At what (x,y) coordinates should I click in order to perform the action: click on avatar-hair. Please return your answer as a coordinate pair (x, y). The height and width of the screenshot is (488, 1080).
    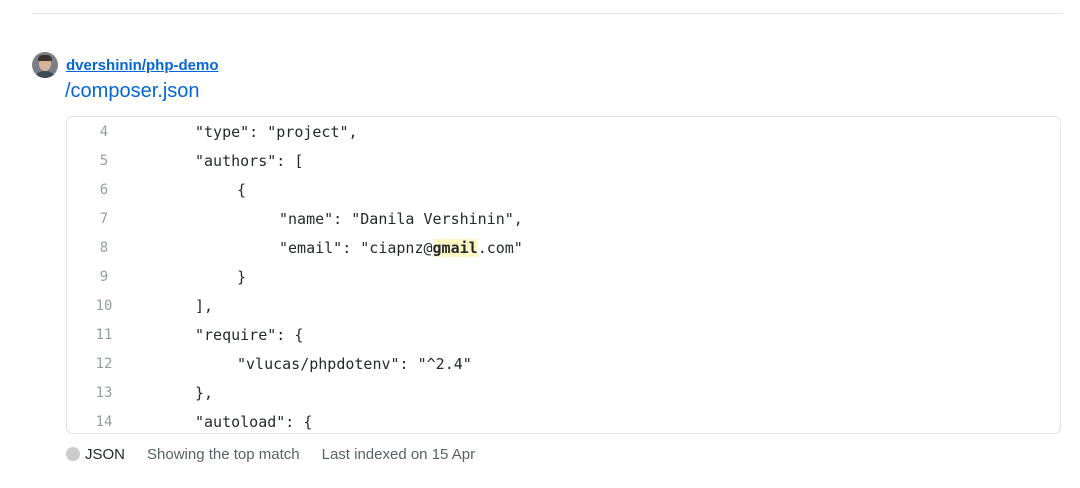
    Looking at the image, I should click on (45, 58).